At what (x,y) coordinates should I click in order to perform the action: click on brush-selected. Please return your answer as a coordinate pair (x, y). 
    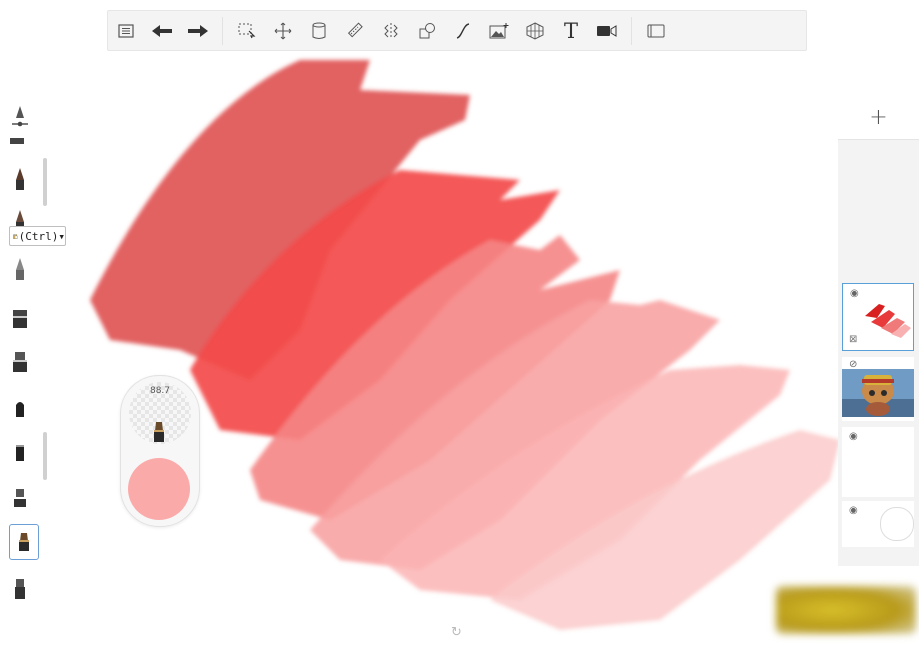
    Looking at the image, I should click on (24, 542).